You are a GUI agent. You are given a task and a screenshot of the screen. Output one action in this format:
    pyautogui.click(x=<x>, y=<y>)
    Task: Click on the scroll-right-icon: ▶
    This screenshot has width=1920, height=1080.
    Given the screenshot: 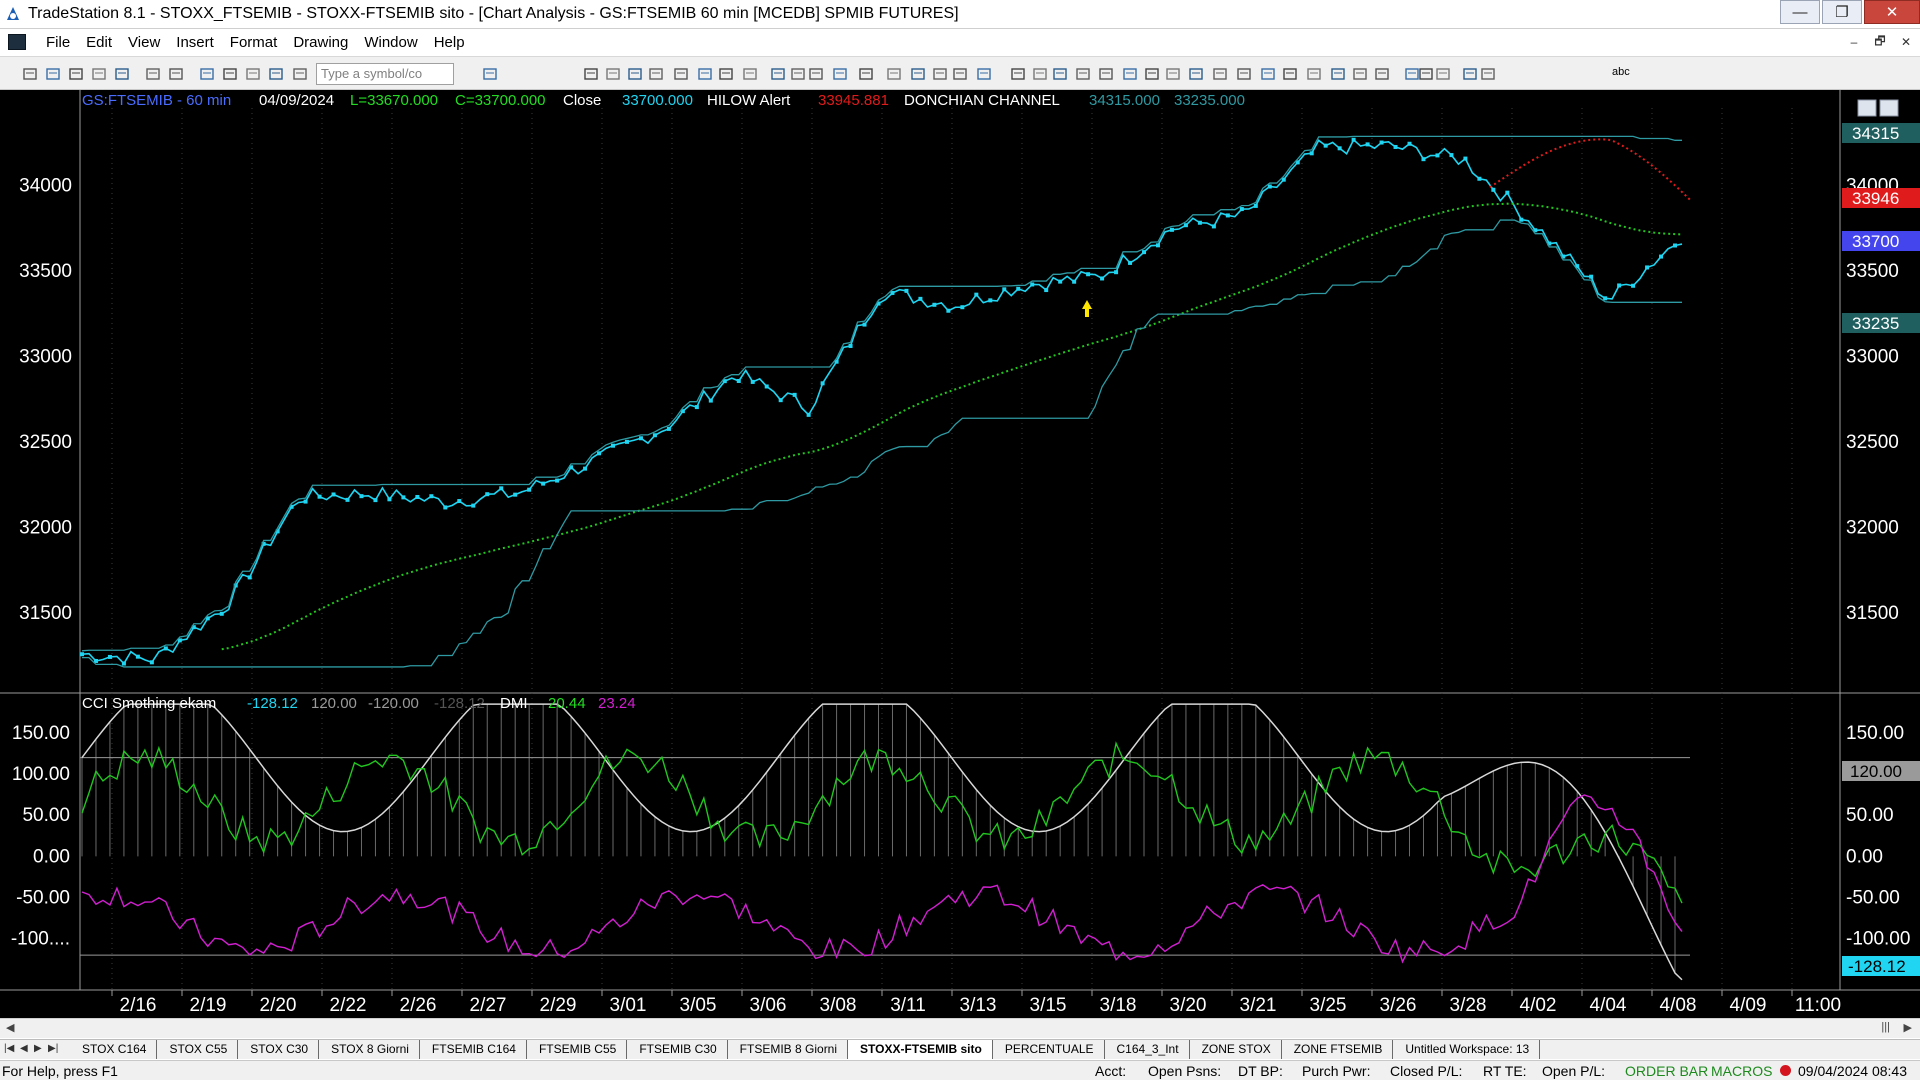 What is the action you would take?
    pyautogui.click(x=1908, y=1027)
    